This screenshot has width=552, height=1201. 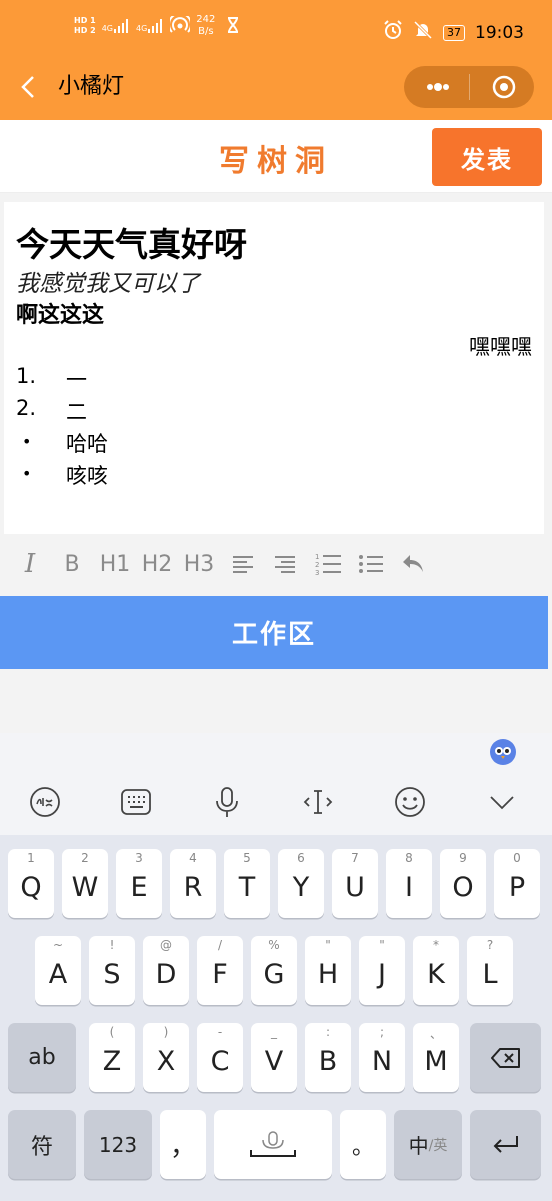 What do you see at coordinates (409, 858) in the screenshot?
I see `key-hint: 8` at bounding box center [409, 858].